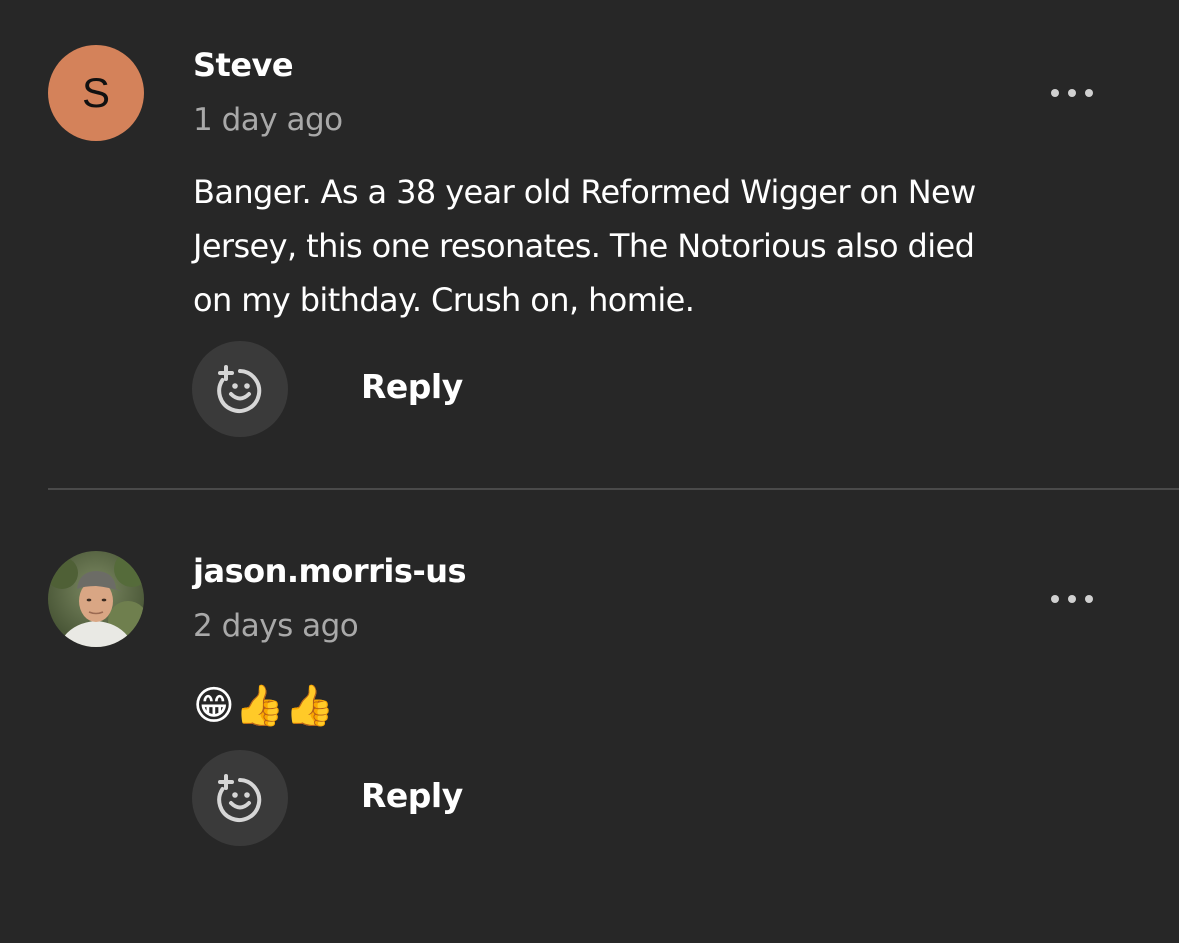 The image size is (1179, 943). I want to click on avatar-initial: S, so click(95, 92).